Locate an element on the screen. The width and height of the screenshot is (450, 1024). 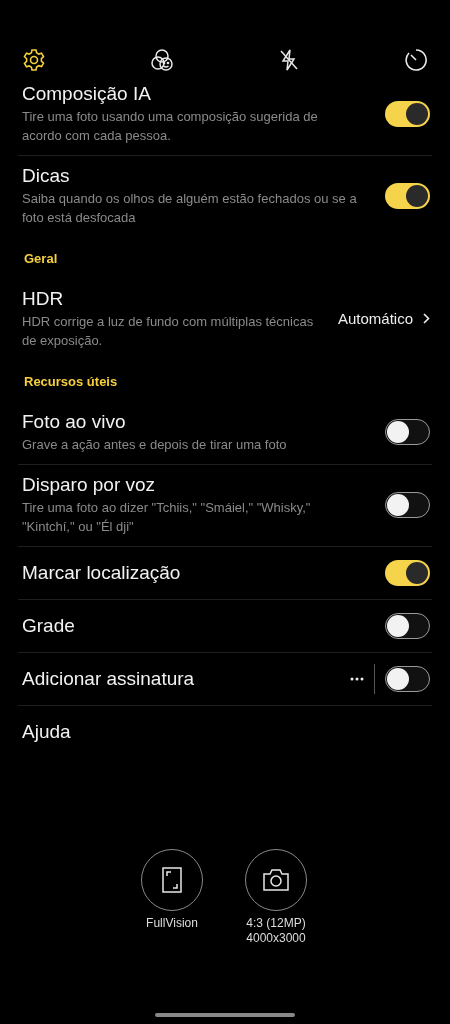
more-icon is located at coordinates (357, 679).